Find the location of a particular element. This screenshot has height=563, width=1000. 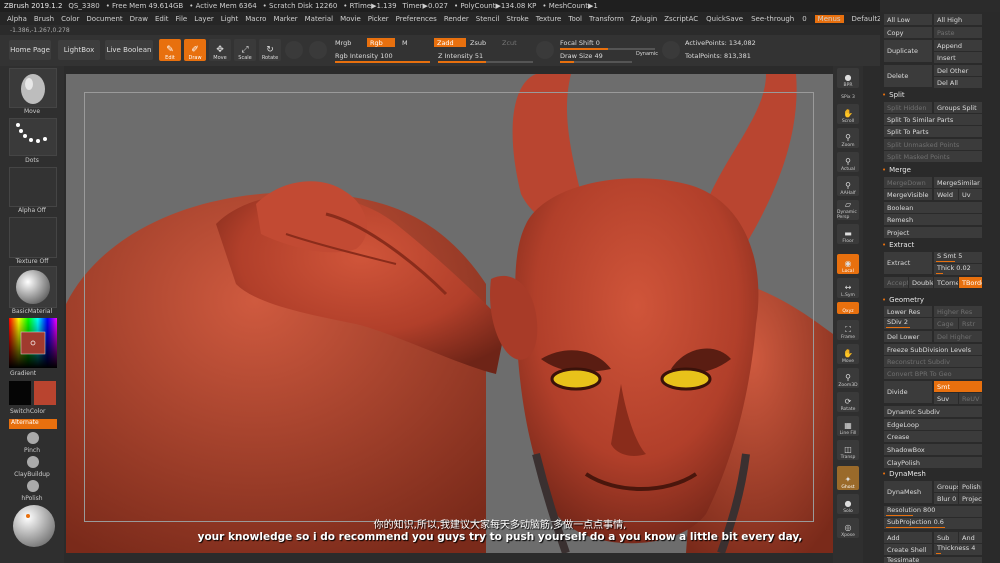

menu-document: Document is located at coordinates (104, 19).